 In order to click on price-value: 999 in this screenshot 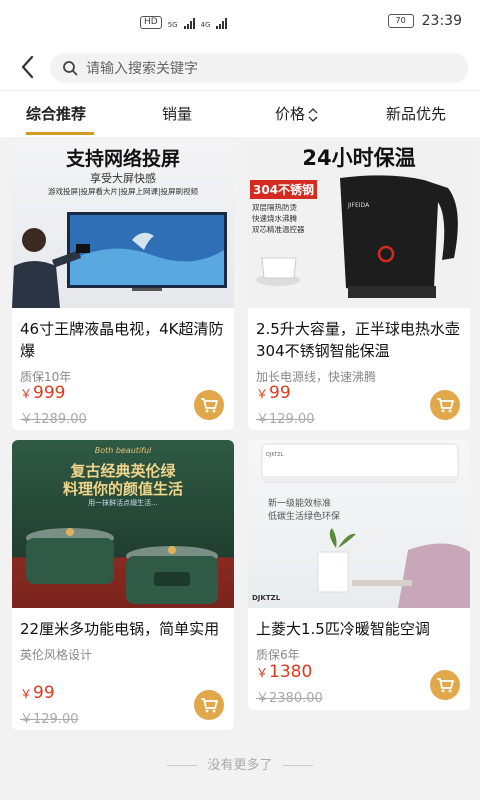, I will do `click(49, 393)`.